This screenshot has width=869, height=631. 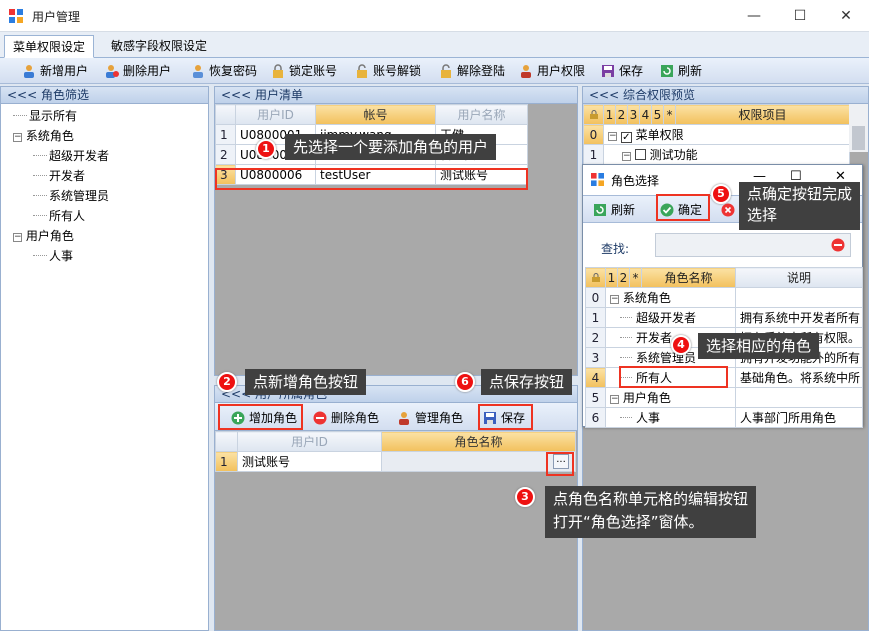 What do you see at coordinates (858, 128) in the screenshot?
I see `scrollbar` at bounding box center [858, 128].